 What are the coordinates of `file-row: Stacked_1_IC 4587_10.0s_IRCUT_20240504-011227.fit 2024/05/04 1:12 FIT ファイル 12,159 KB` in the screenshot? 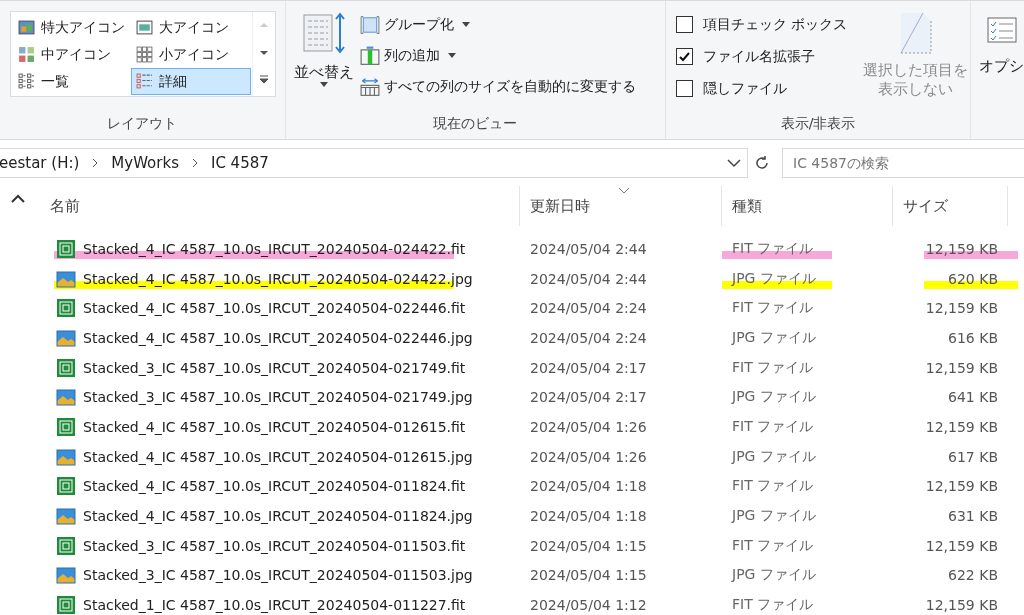 It's located at (530, 602).